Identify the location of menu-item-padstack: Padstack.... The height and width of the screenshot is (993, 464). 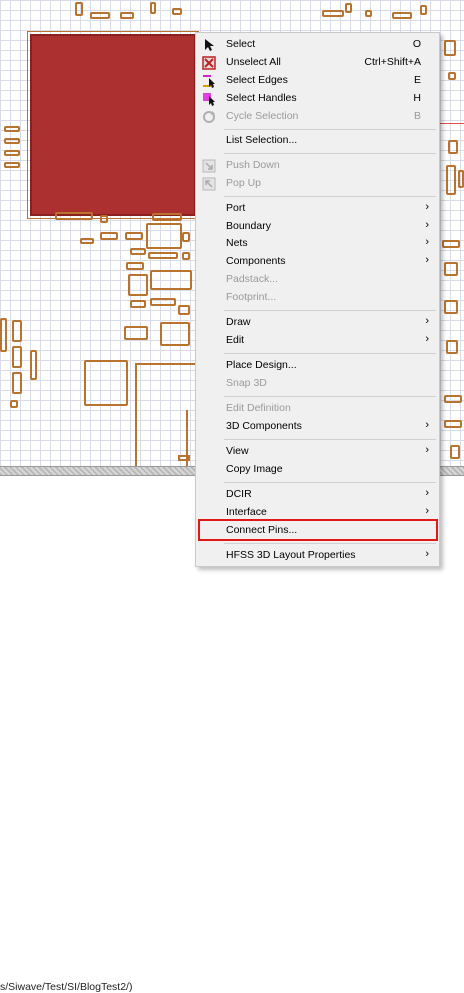
(317, 280).